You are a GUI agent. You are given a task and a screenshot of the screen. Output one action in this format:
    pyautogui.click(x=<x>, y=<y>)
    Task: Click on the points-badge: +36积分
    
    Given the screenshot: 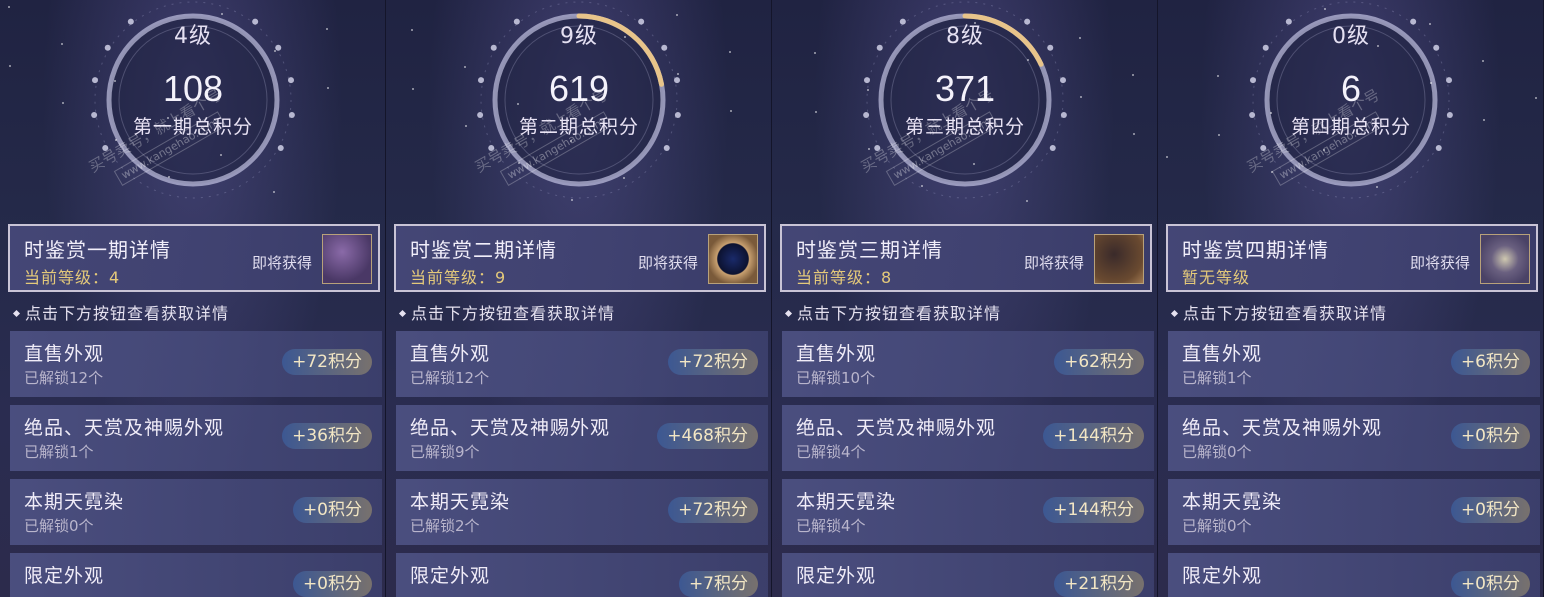 What is the action you would take?
    pyautogui.click(x=327, y=436)
    